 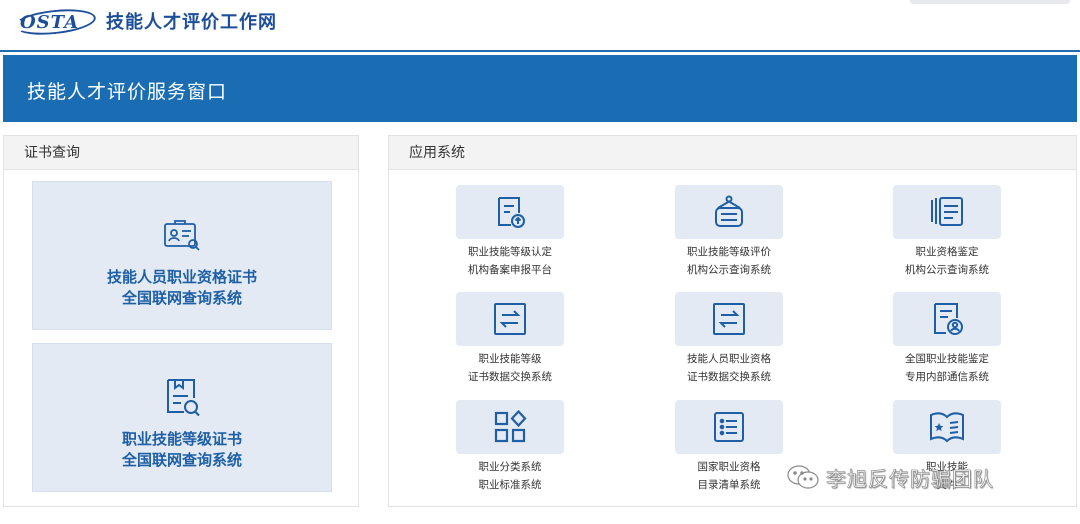 What do you see at coordinates (732, 153) in the screenshot?
I see `app-systems-heading: 应用系统` at bounding box center [732, 153].